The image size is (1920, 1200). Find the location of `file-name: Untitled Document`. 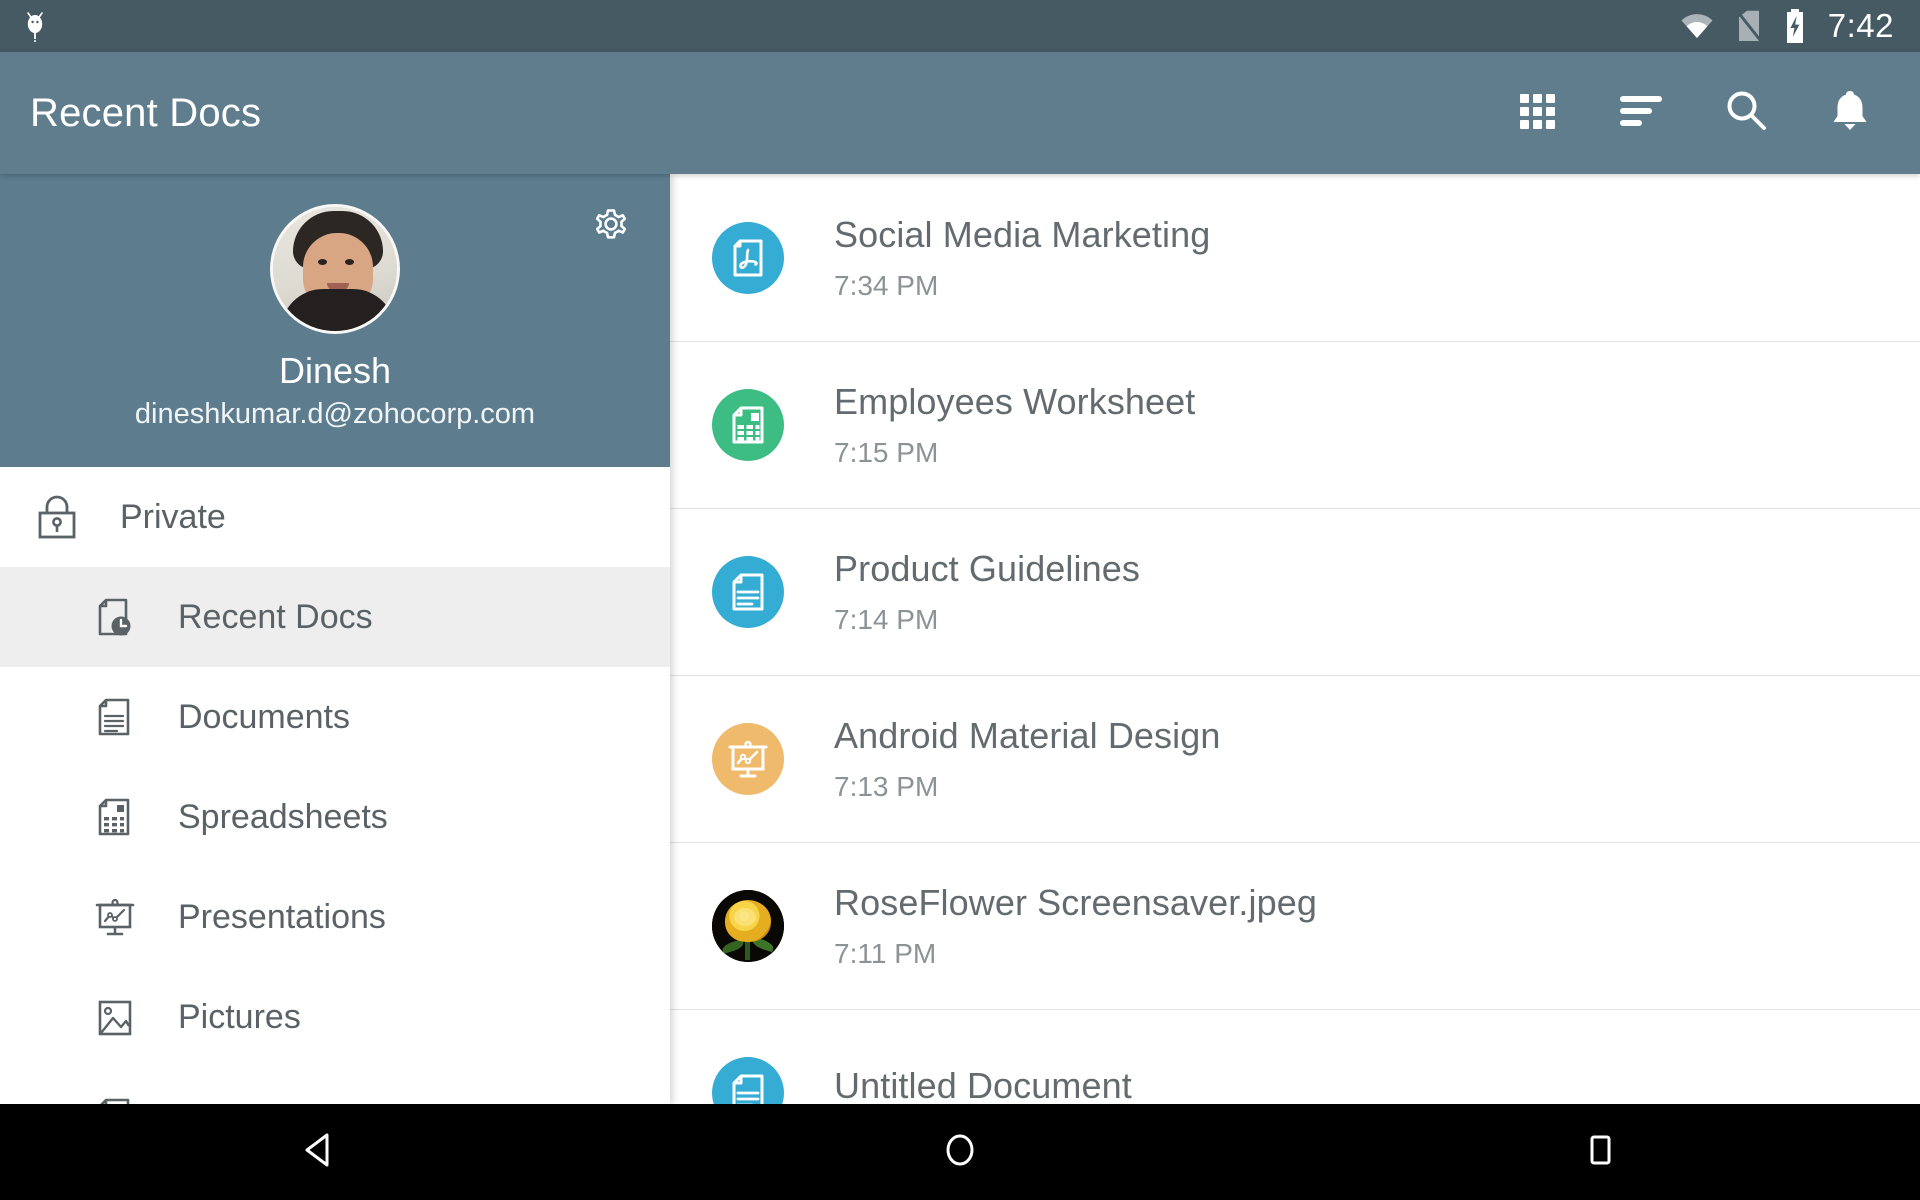

file-name: Untitled Document is located at coordinates (983, 1084).